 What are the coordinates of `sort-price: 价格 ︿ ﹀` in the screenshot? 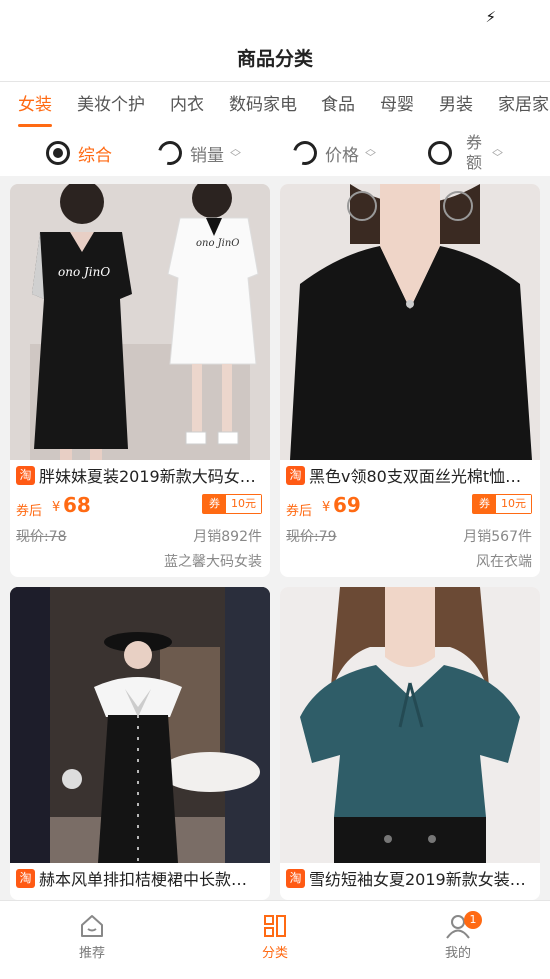 It's located at (332, 153).